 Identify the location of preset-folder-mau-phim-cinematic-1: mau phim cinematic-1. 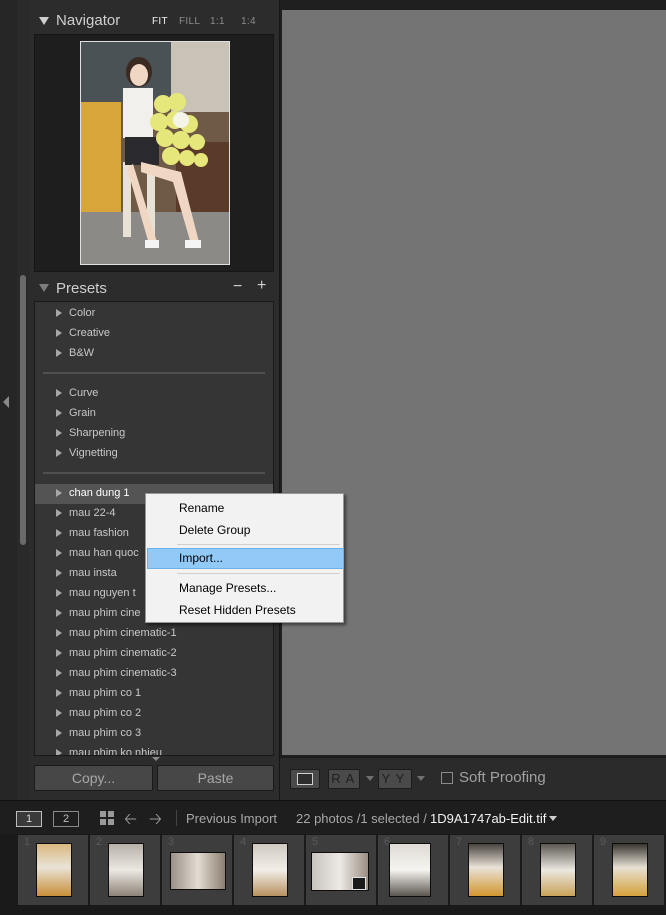
(154, 634).